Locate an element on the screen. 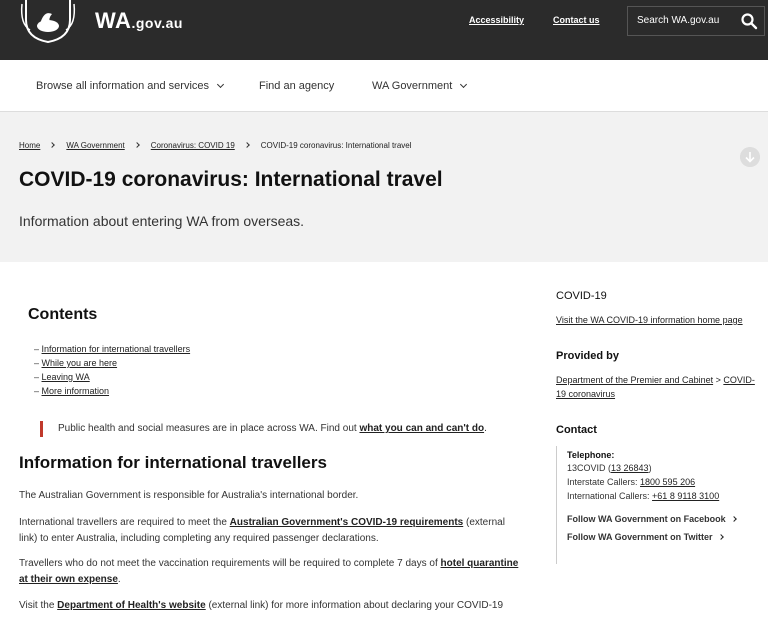 The height and width of the screenshot is (625, 768). notice-link: what you can and can't do is located at coordinates (421, 428).